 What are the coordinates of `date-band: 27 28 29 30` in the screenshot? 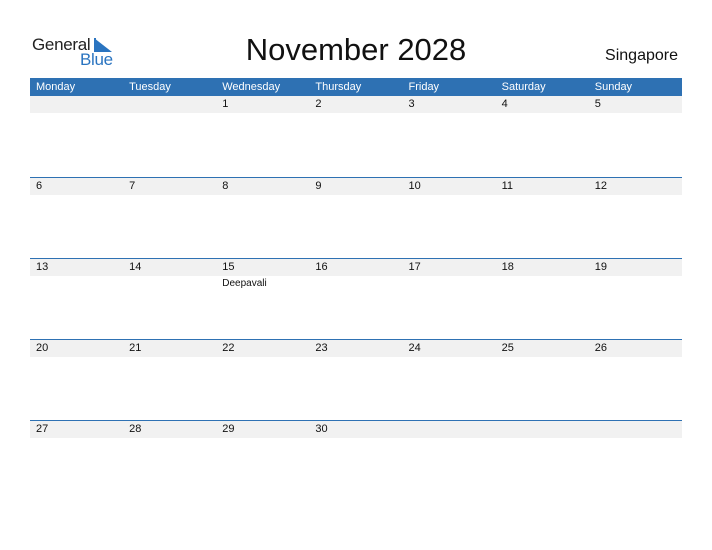 It's located at (356, 429).